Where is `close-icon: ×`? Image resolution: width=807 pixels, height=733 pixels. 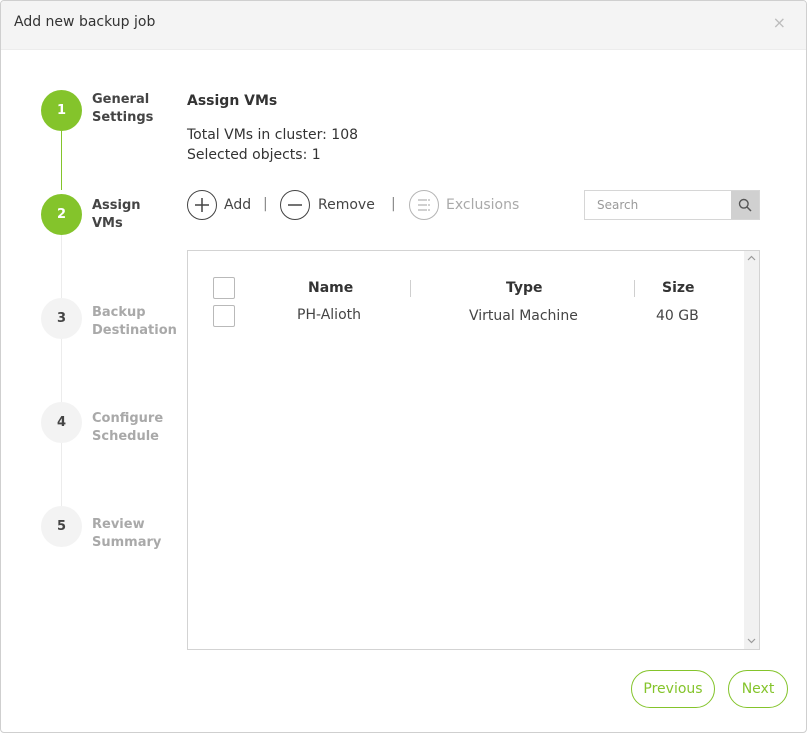
close-icon: × is located at coordinates (779, 23).